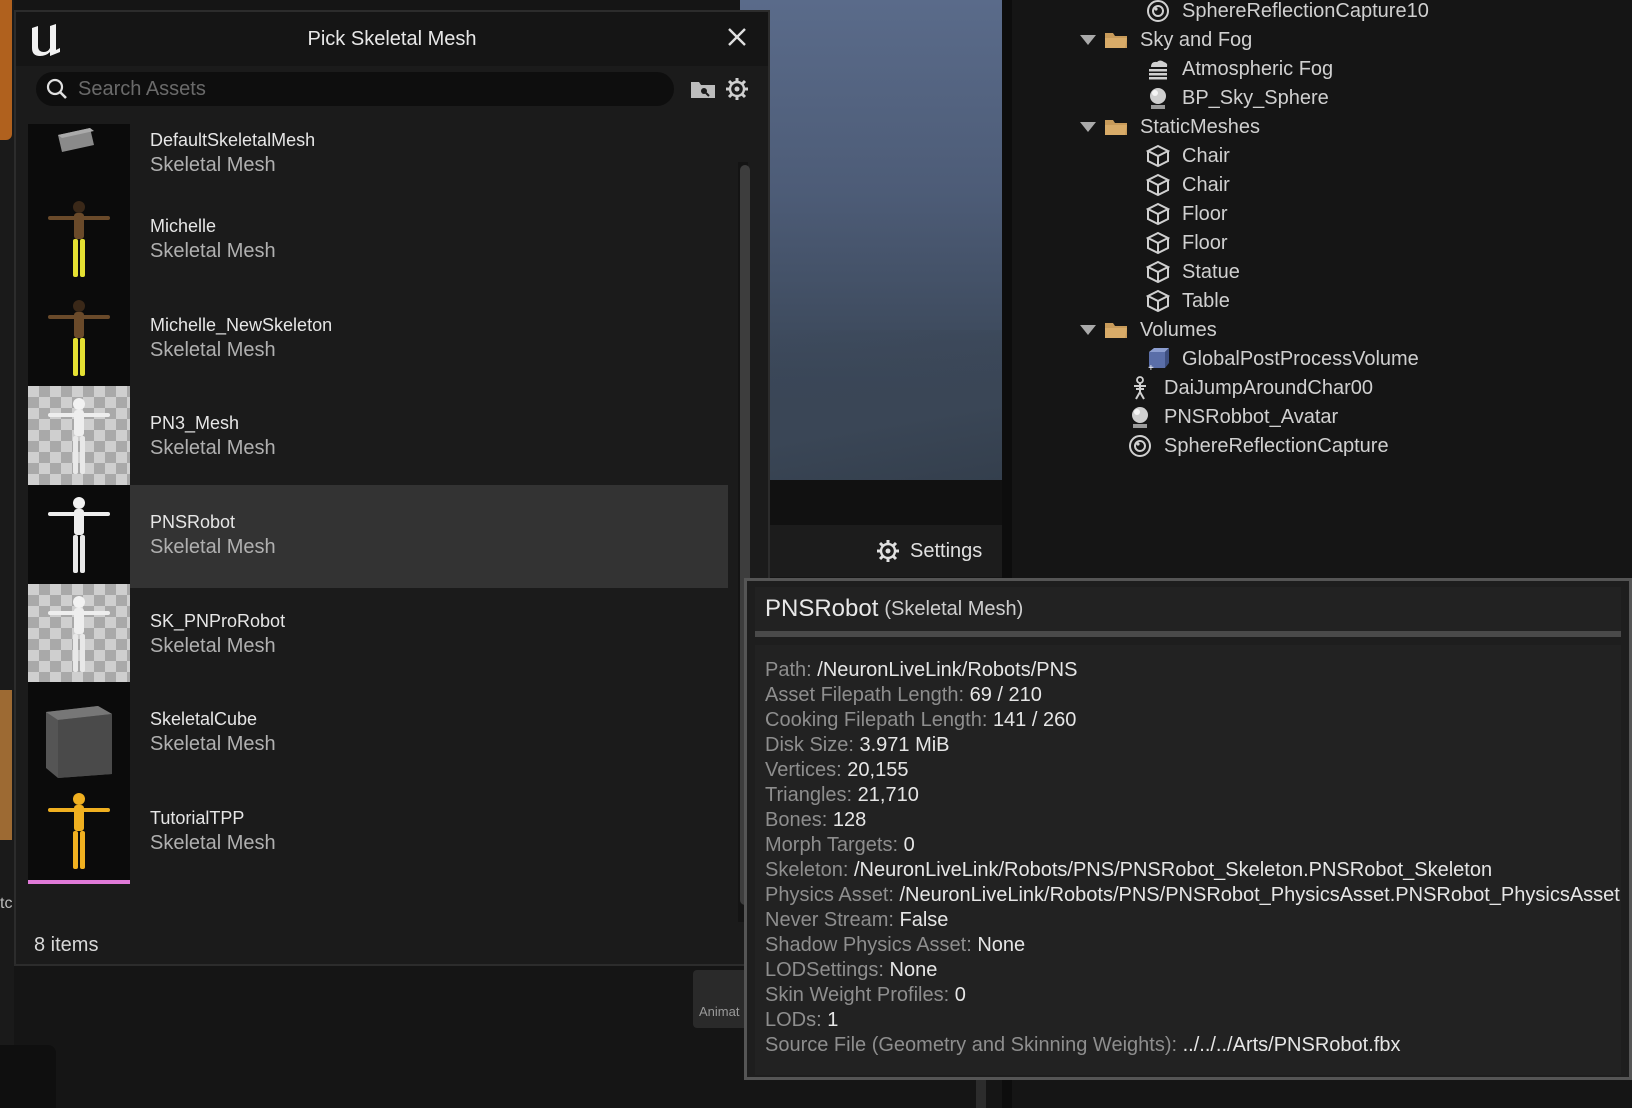 The width and height of the screenshot is (1632, 1108). What do you see at coordinates (378, 536) in the screenshot?
I see `asset-row: PNSRobot Skeletal Mesh` at bounding box center [378, 536].